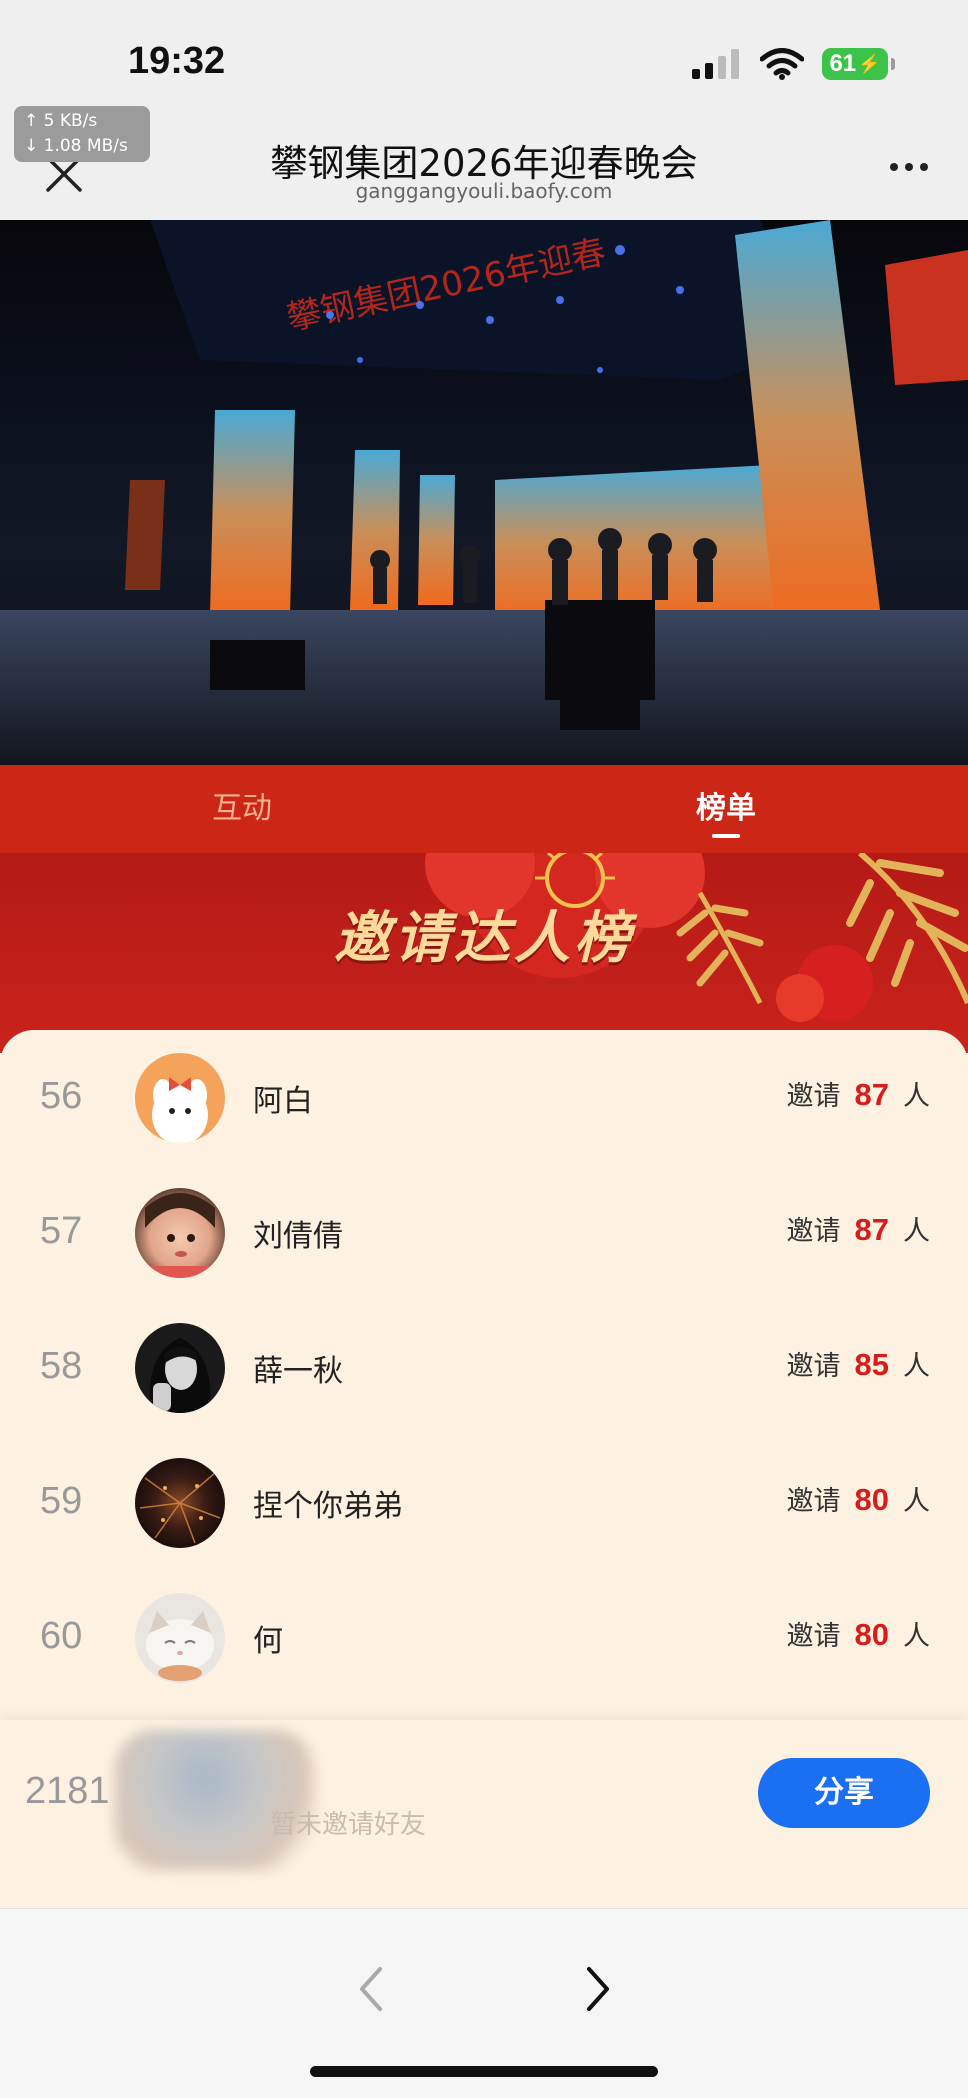 Image resolution: width=968 pixels, height=2098 pixels. What do you see at coordinates (715, 64) in the screenshot?
I see `signal-icon` at bounding box center [715, 64].